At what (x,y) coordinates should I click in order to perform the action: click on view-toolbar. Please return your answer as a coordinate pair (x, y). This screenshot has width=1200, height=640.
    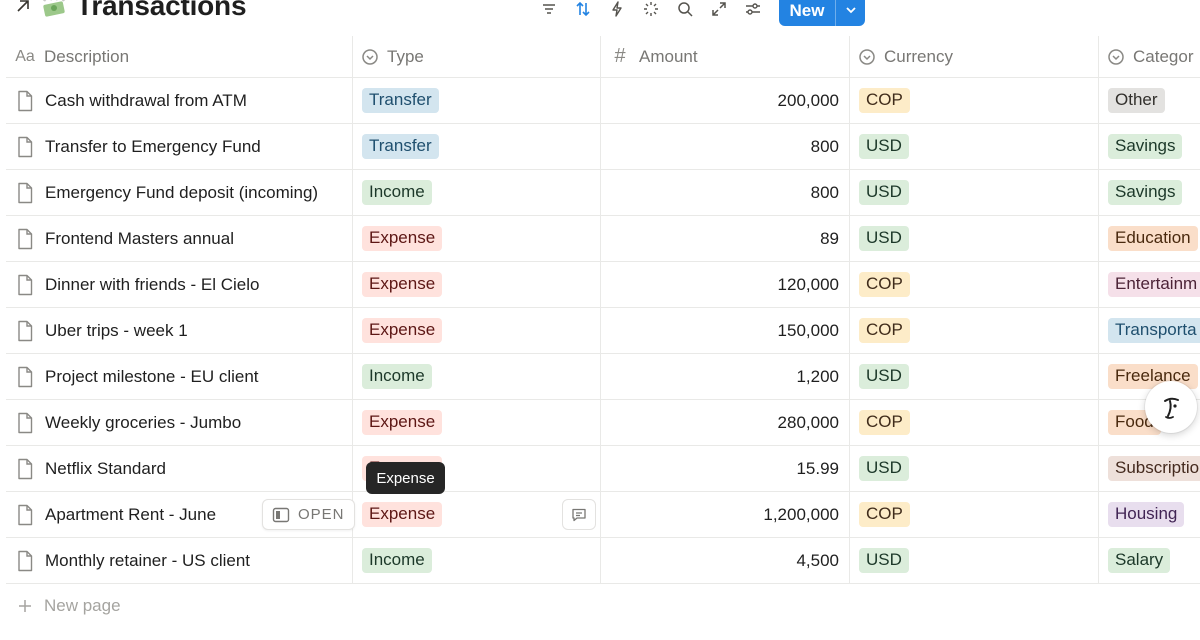
    Looking at the image, I should click on (651, 11).